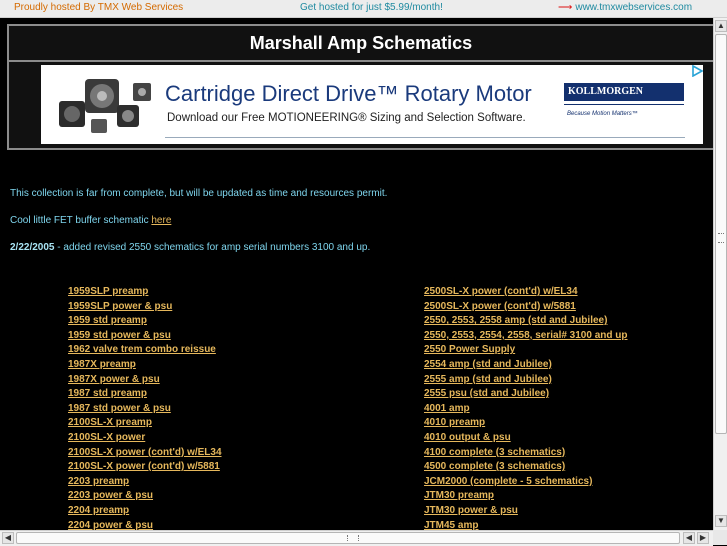  What do you see at coordinates (145, 438) in the screenshot?
I see `schematic-link: 2100SL-X power` at bounding box center [145, 438].